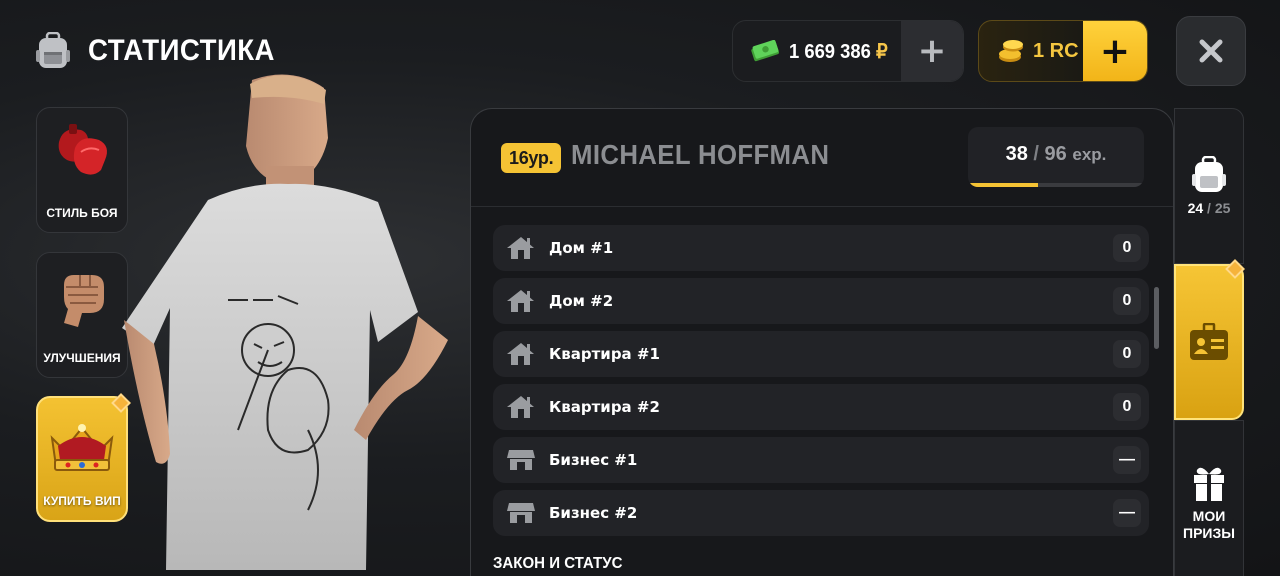 The height and width of the screenshot is (576, 1280). Describe the element at coordinates (1056, 50) in the screenshot. I see `rc-amount: 1 RC` at that location.